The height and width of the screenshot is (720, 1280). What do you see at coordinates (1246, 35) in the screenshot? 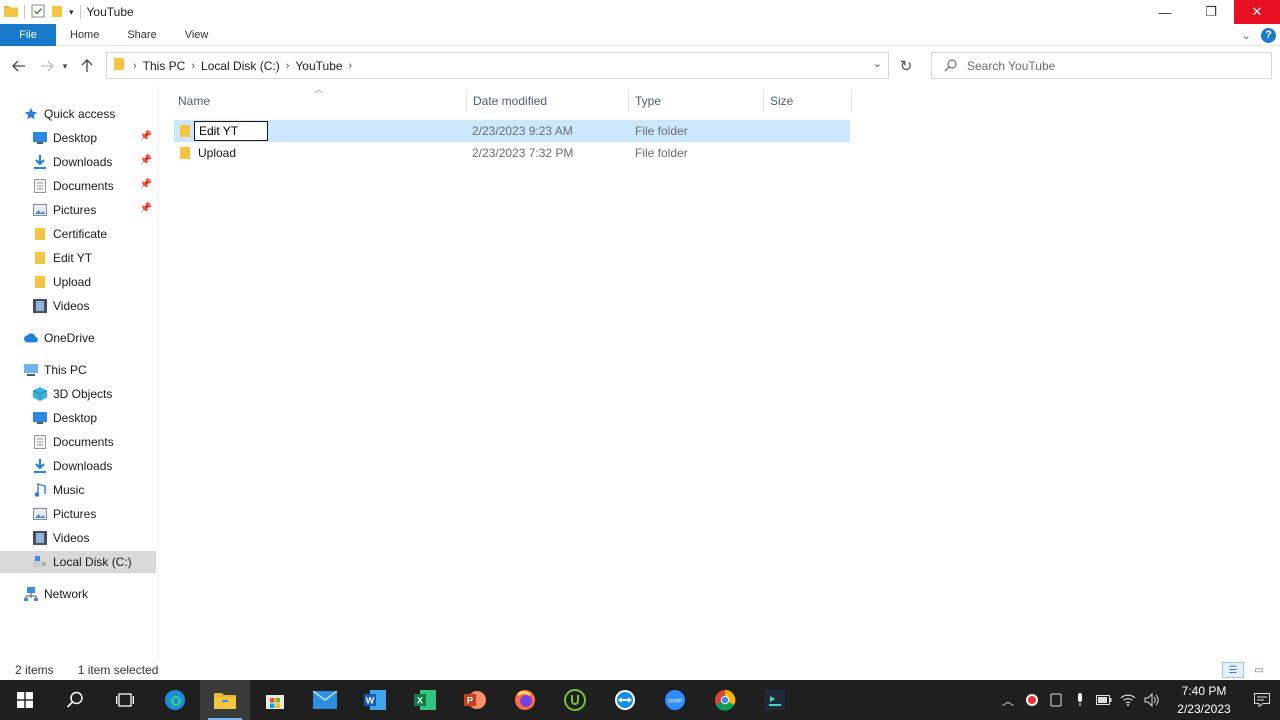
I see `expand-ribbon-chevron-icon: ⌄` at bounding box center [1246, 35].